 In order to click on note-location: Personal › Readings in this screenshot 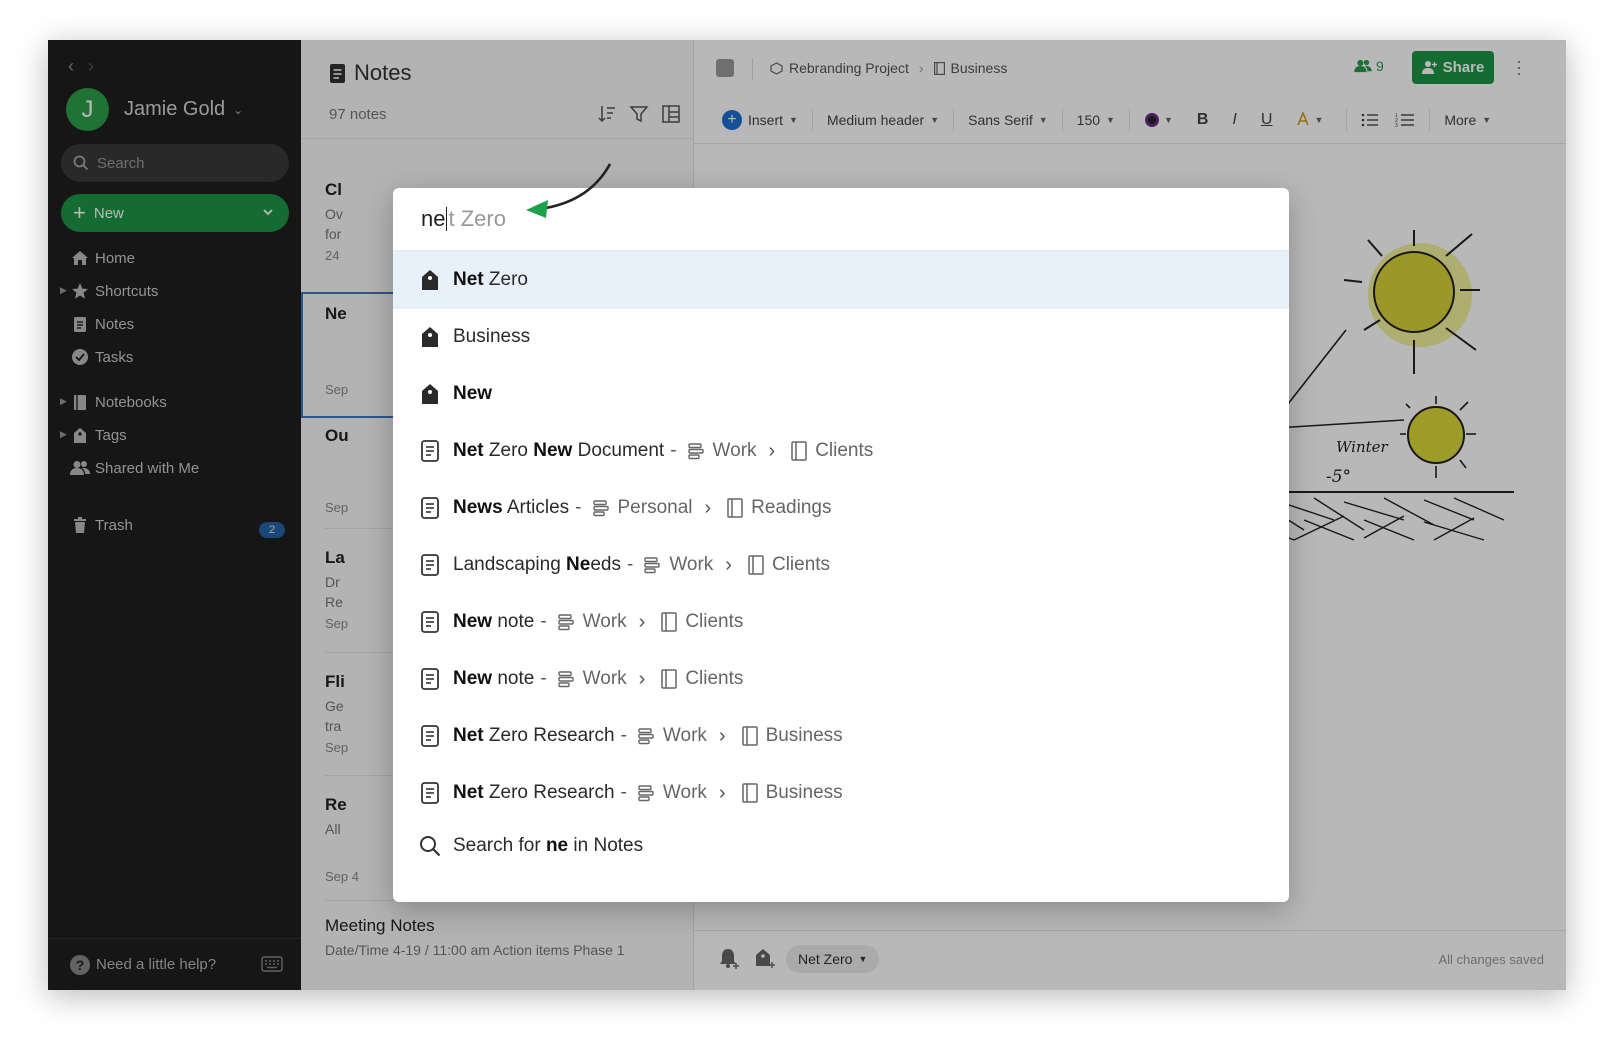, I will do `click(710, 508)`.